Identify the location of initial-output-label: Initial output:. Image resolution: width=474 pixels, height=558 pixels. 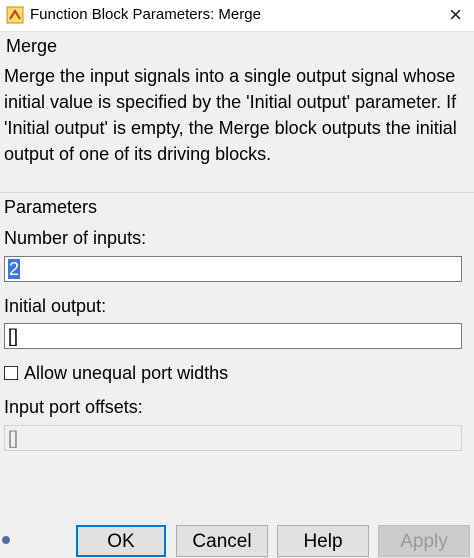
(55, 306).